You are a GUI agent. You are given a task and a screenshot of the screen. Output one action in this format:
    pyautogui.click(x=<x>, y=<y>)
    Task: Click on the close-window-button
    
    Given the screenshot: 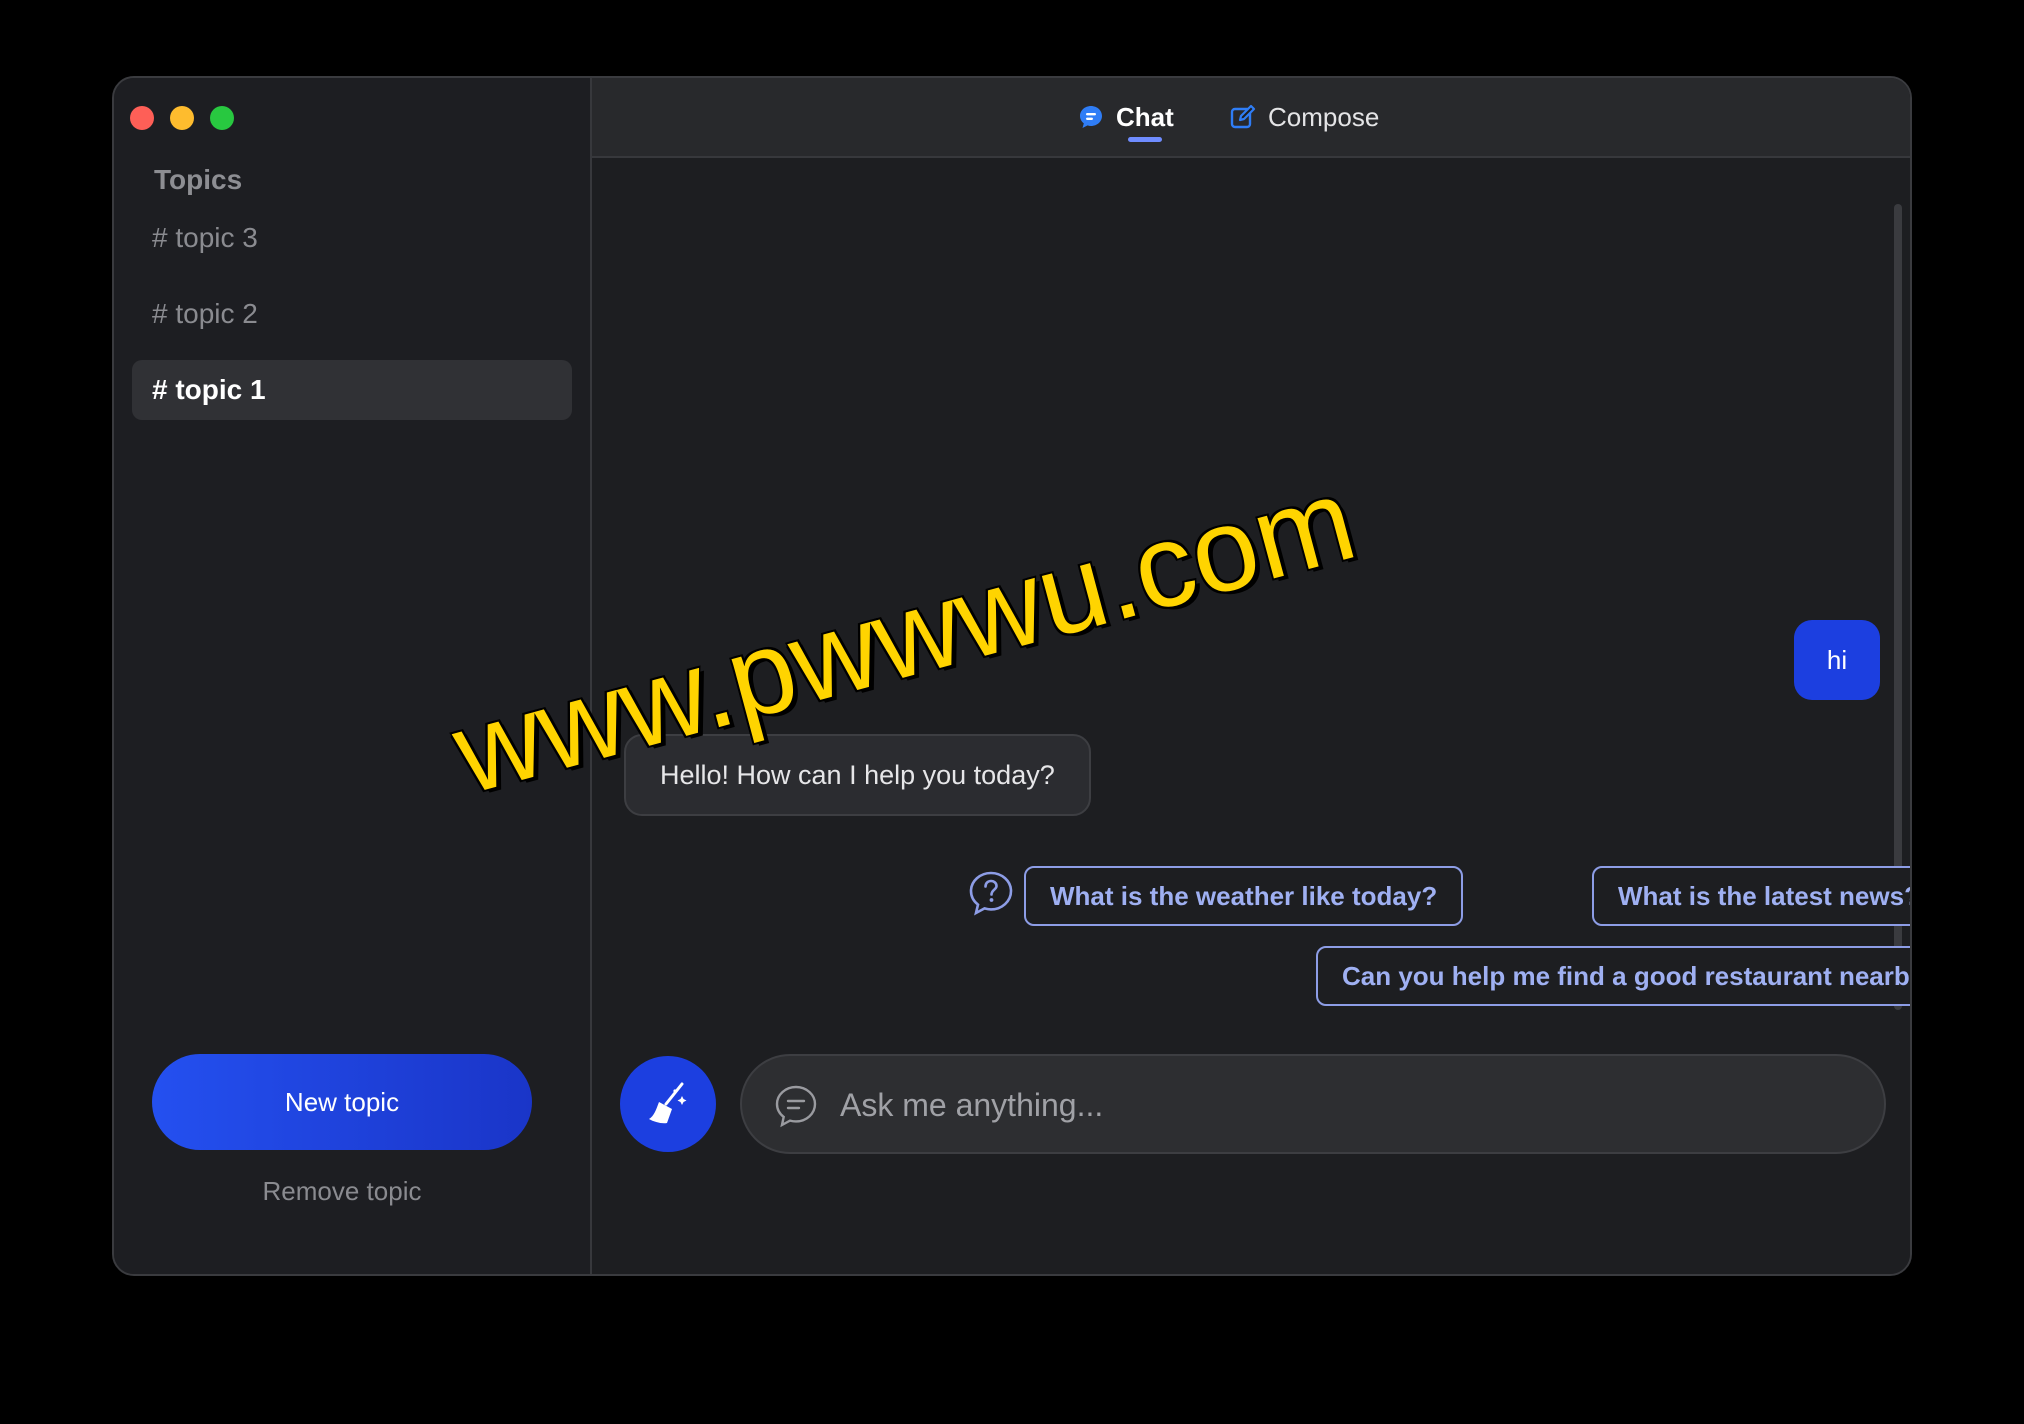 What is the action you would take?
    pyautogui.click(x=142, y=118)
    